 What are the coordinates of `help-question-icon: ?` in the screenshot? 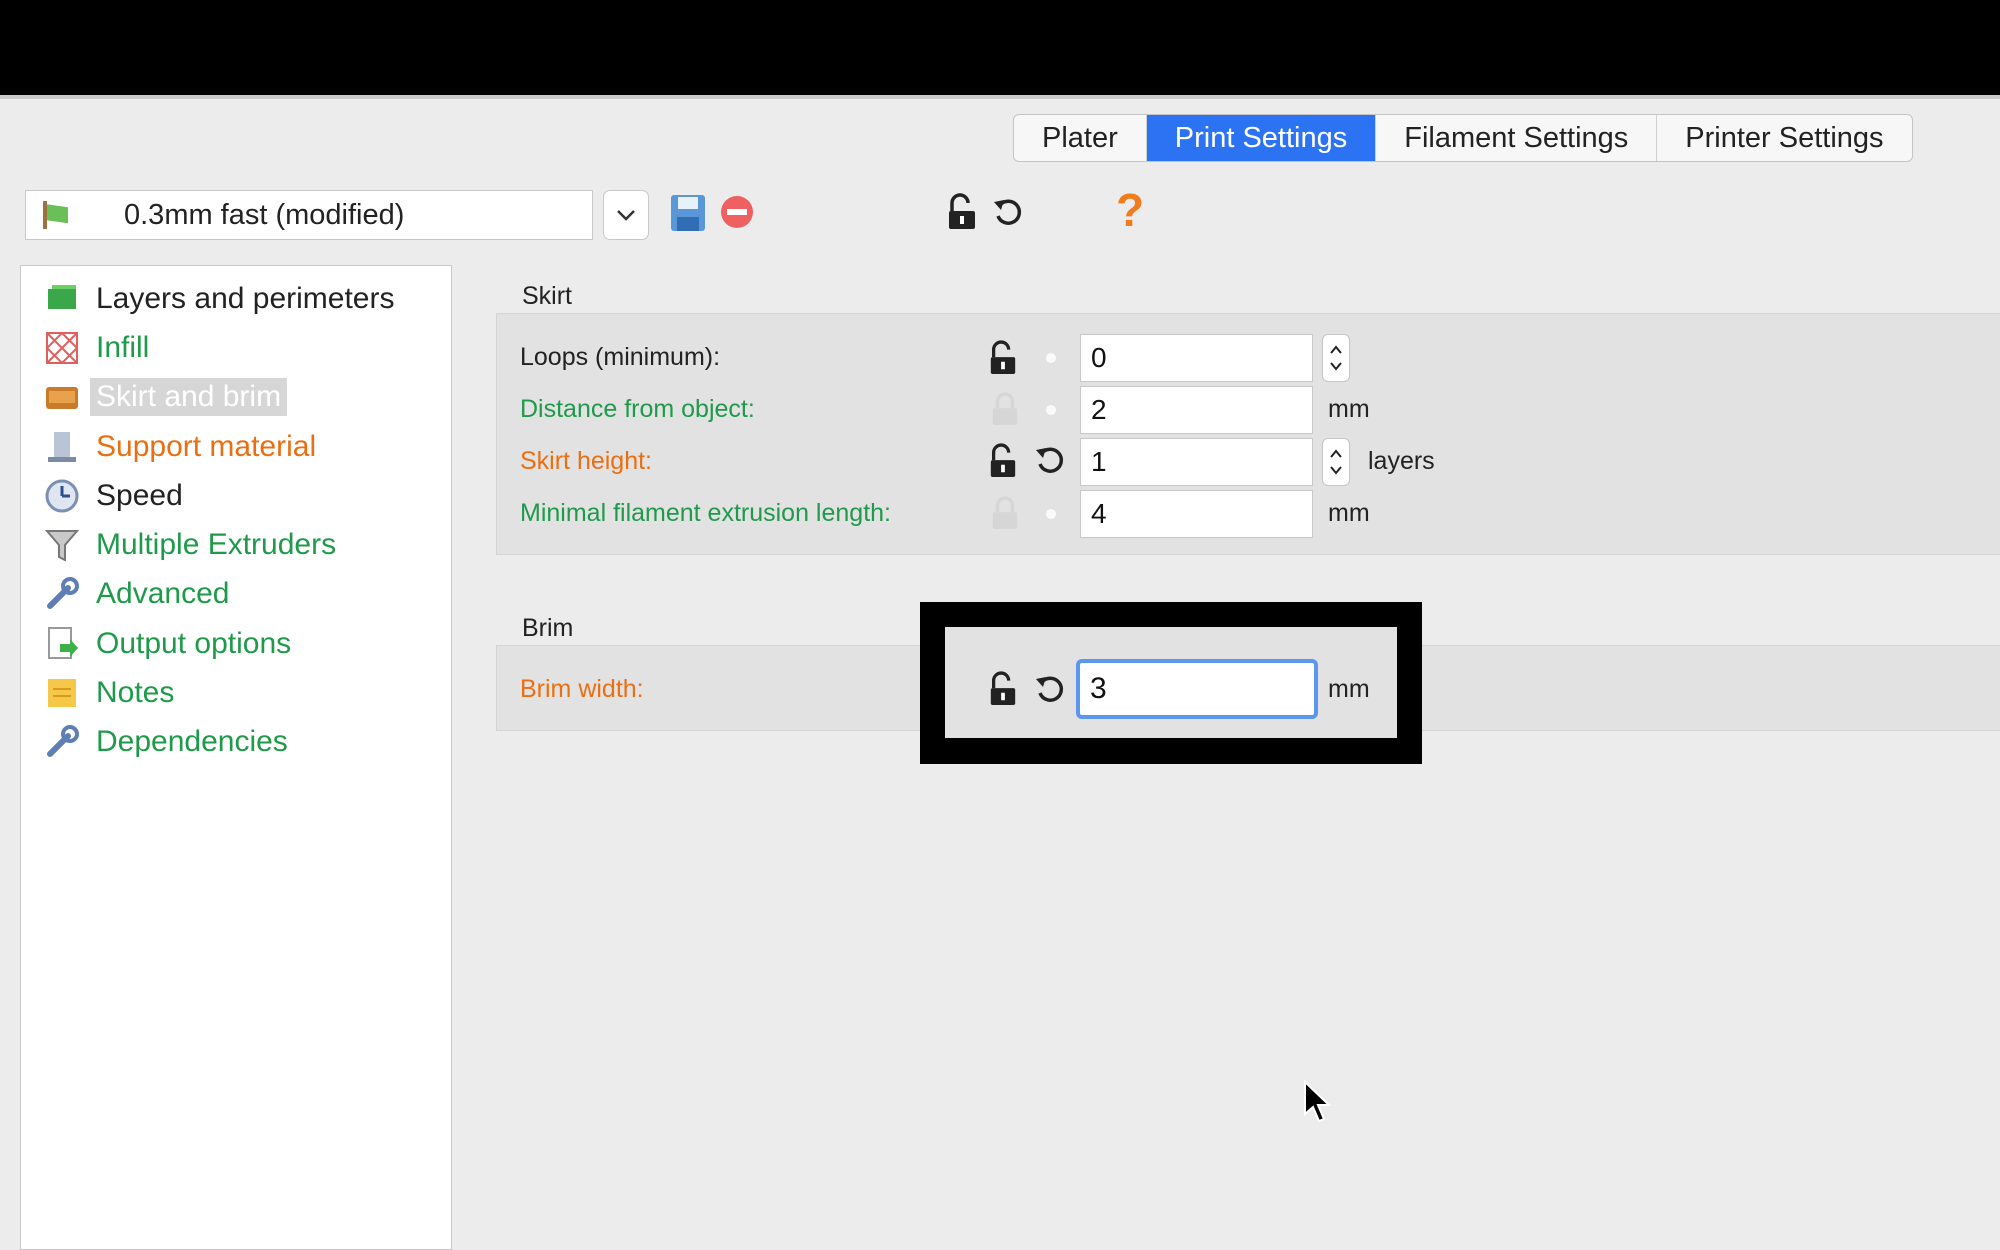 It's located at (1130, 210).